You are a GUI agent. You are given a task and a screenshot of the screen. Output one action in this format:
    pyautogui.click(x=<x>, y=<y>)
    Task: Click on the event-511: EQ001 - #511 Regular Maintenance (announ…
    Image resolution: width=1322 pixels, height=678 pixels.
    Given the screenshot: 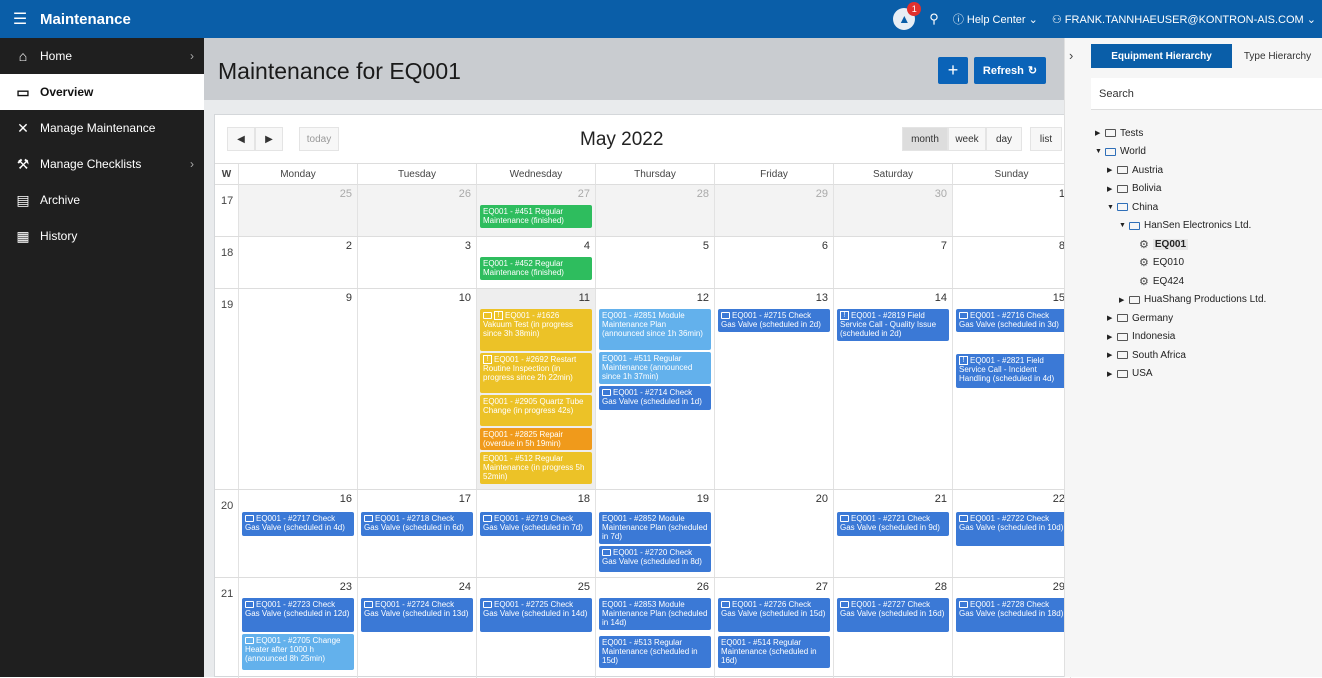 What is the action you would take?
    pyautogui.click(x=655, y=368)
    